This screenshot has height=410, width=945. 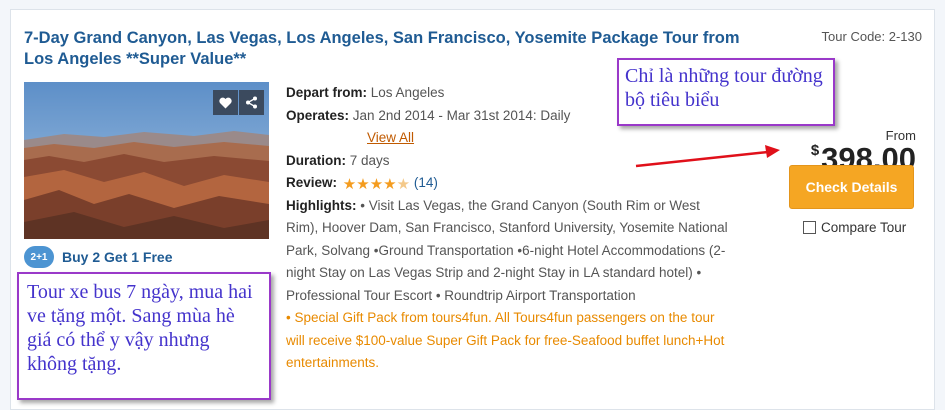 I want to click on promo-badge: 2+1, so click(x=39, y=257).